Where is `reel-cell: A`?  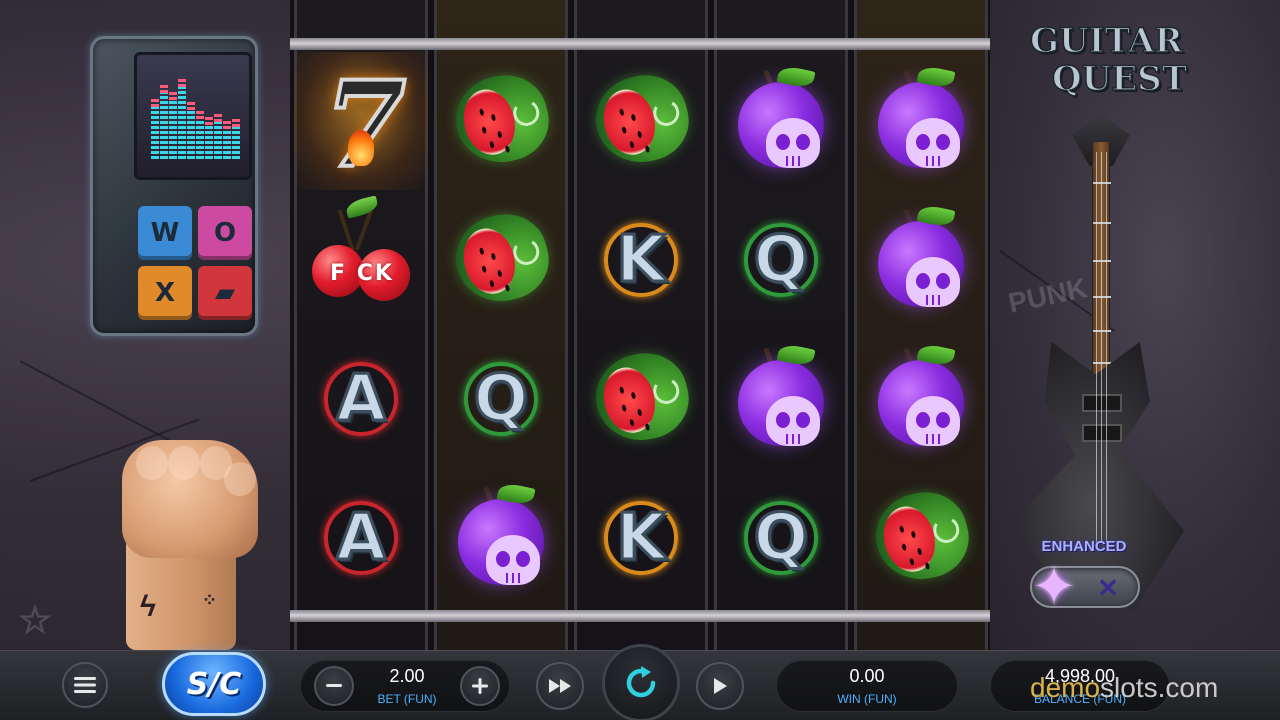 reel-cell: A is located at coordinates (361, 538).